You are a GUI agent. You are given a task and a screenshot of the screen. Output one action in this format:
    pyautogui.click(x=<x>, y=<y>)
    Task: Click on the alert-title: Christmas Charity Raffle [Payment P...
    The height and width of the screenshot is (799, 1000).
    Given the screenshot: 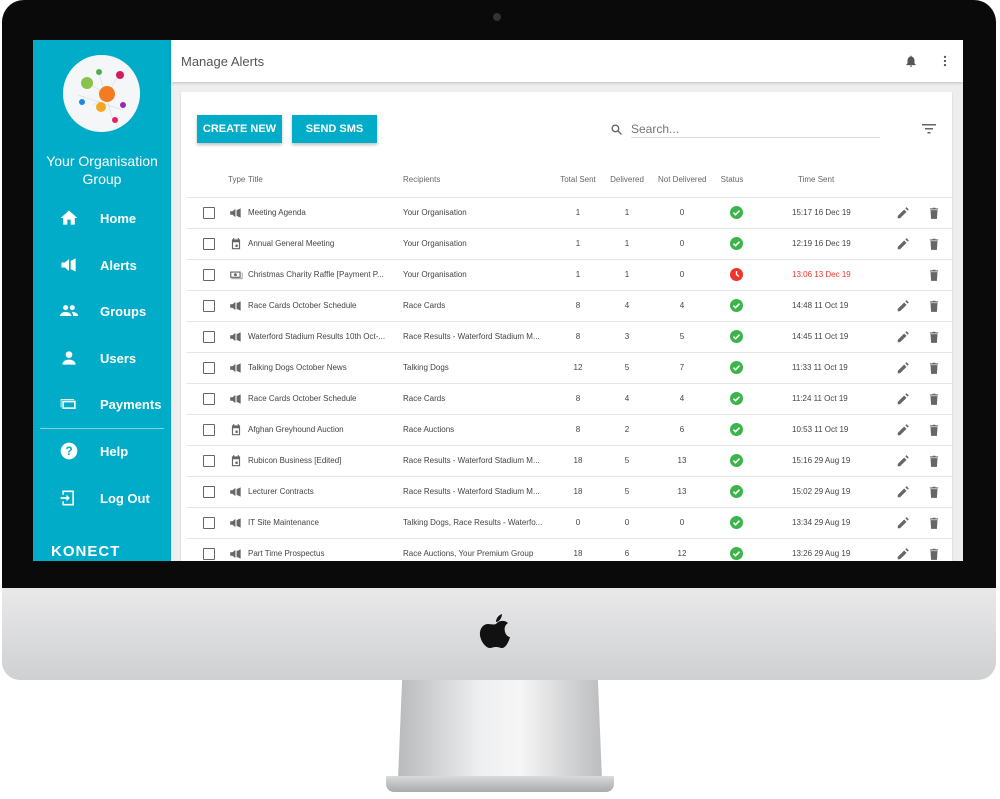 What is the action you would take?
    pyautogui.click(x=316, y=274)
    